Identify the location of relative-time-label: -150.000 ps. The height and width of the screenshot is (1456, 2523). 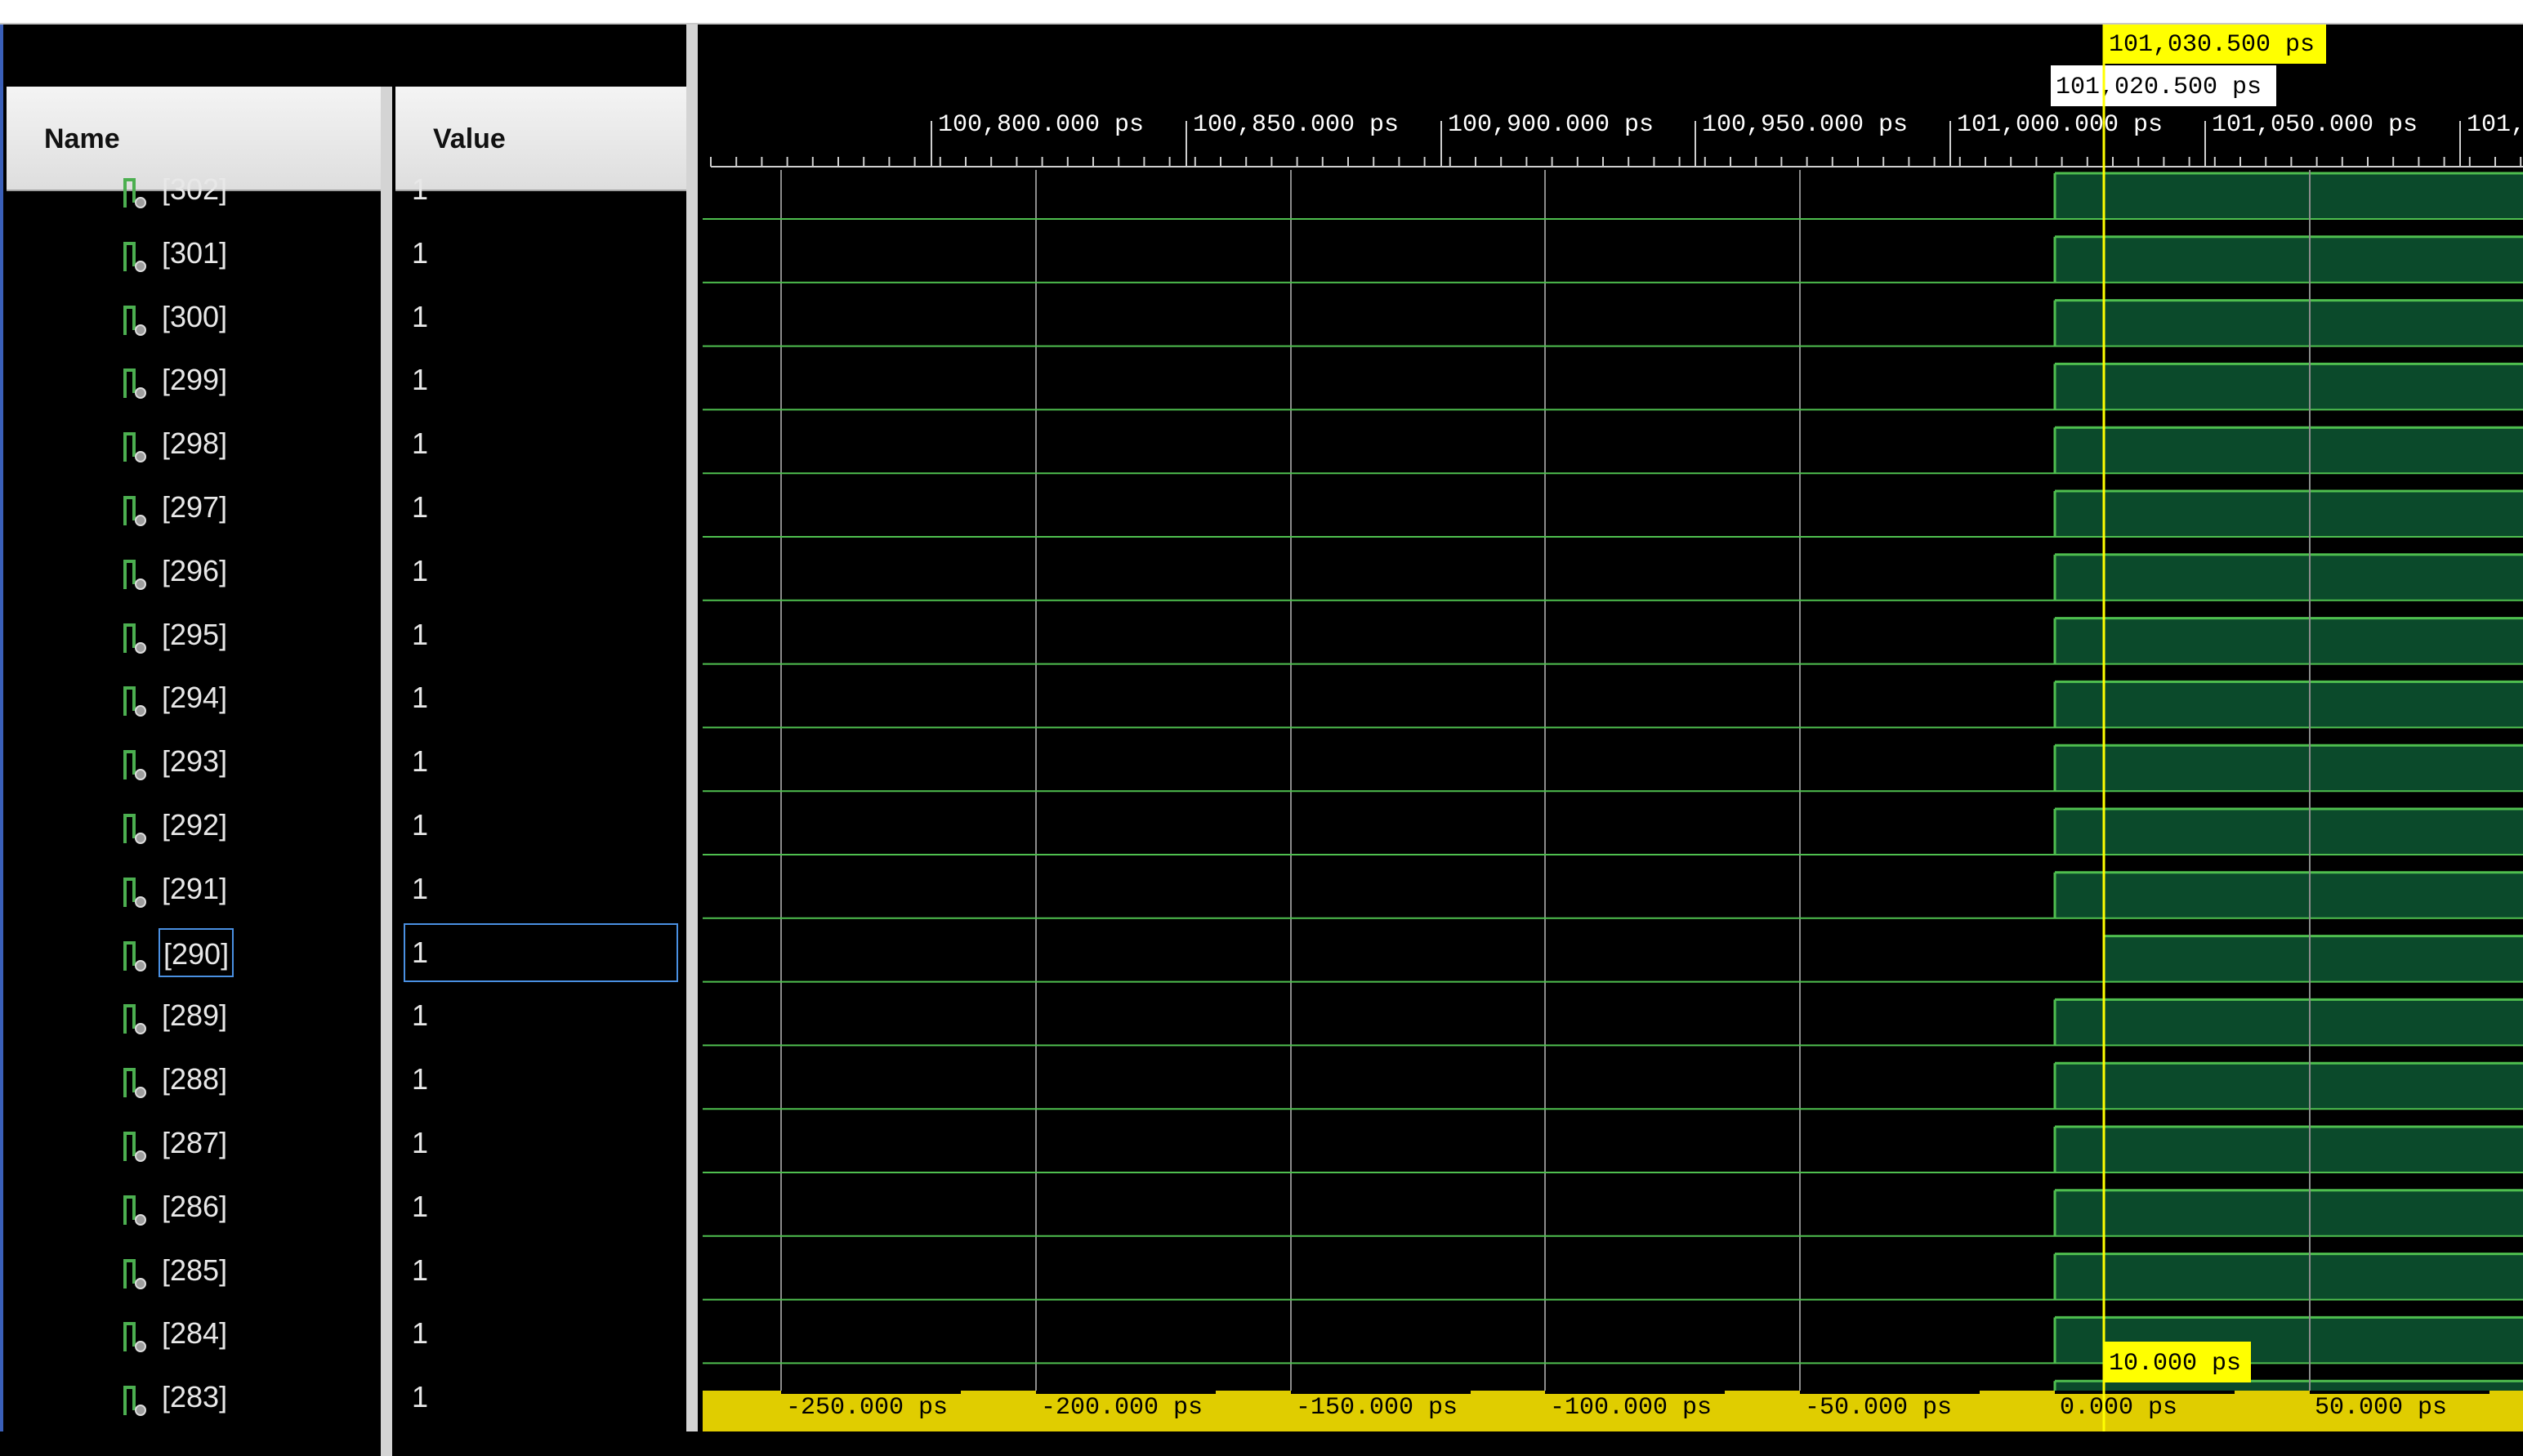
(1377, 1408).